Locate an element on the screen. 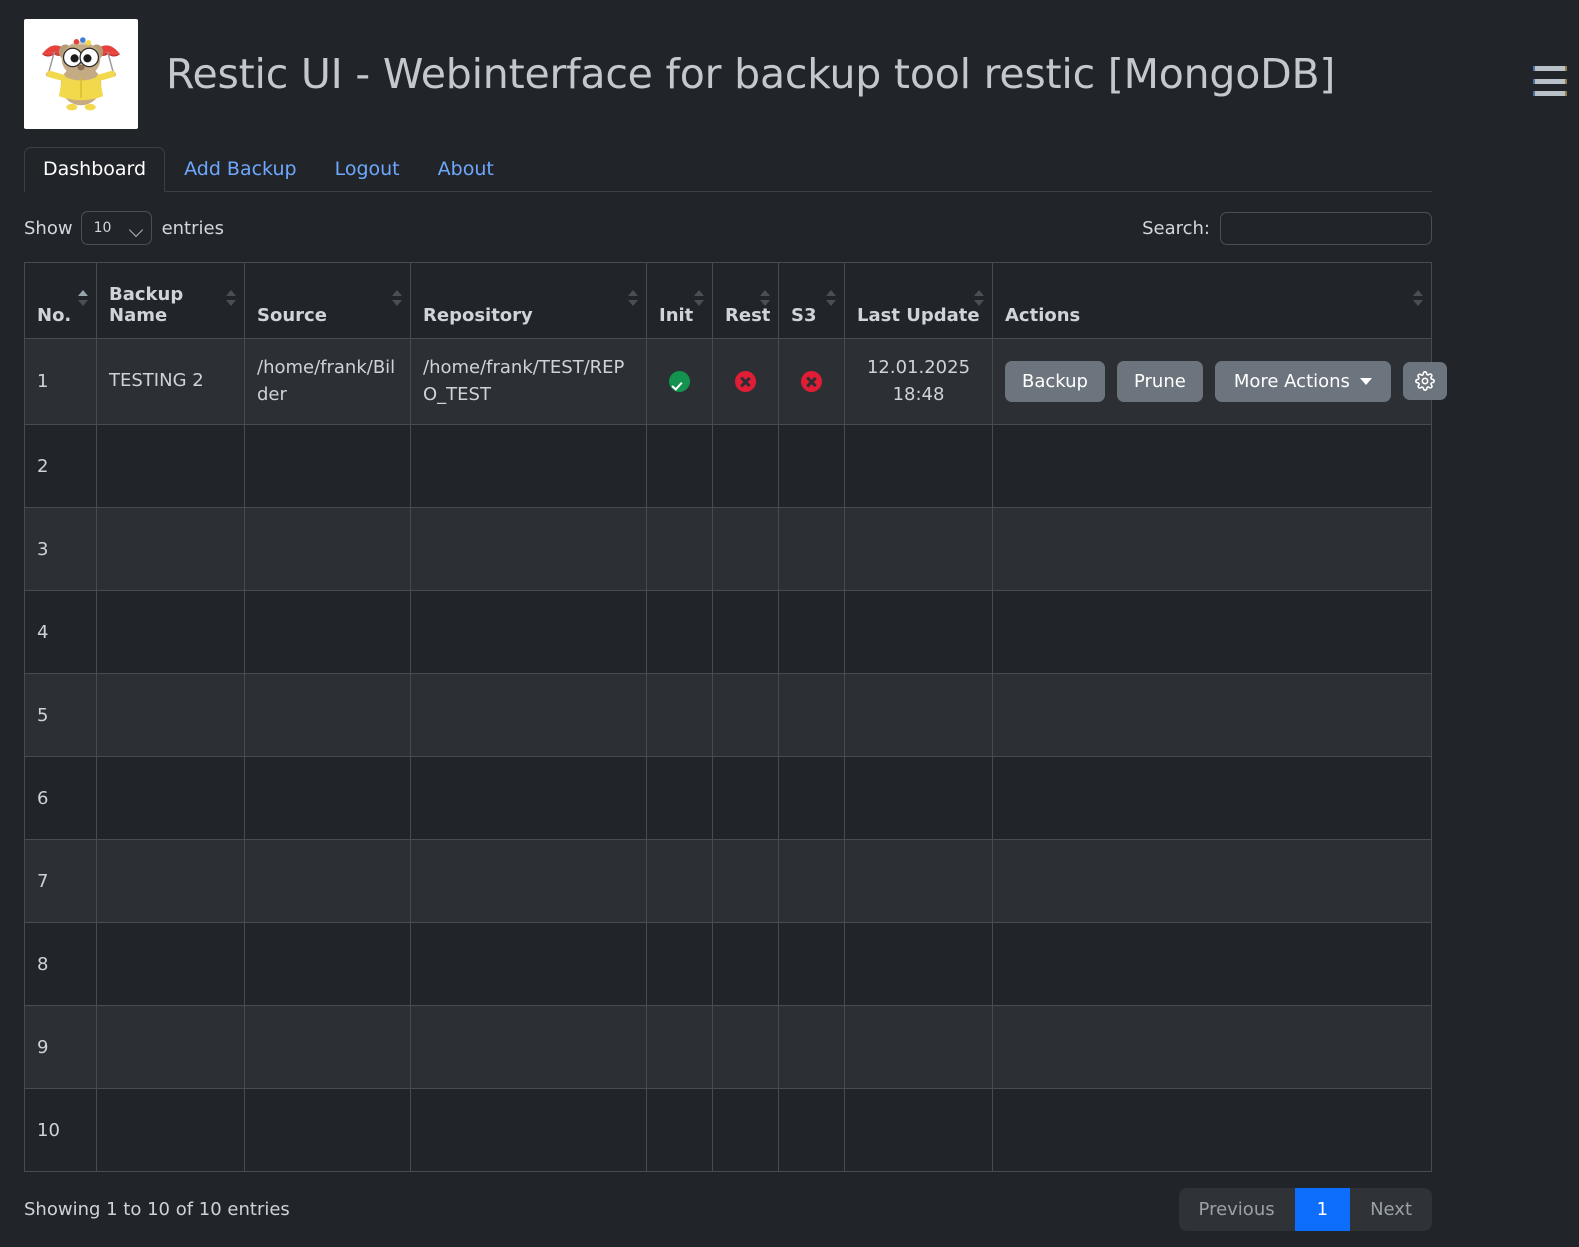  more-actions-dropdown: More Actions is located at coordinates (1302, 381).